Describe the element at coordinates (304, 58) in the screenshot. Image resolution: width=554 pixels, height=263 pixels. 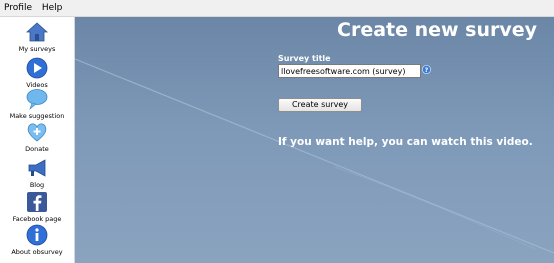
I see `survey-title-label: Survey title` at that location.